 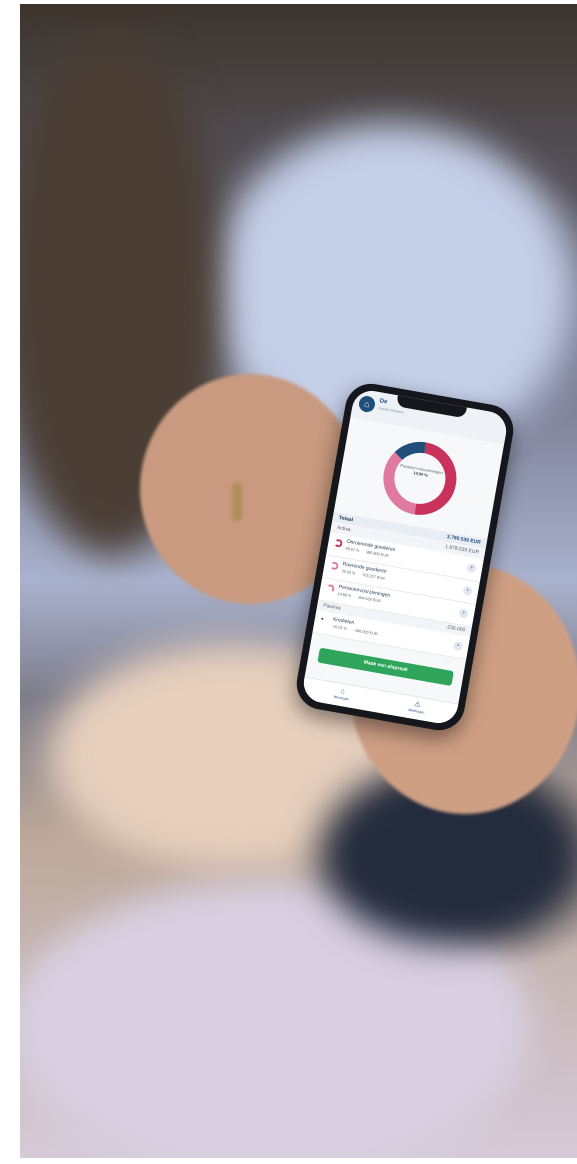 I want to click on liabilities-label: Passiva, so click(x=332, y=607).